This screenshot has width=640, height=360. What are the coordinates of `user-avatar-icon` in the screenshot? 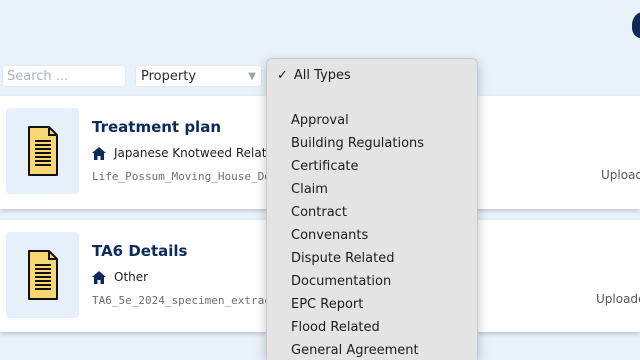 It's located at (636, 25).